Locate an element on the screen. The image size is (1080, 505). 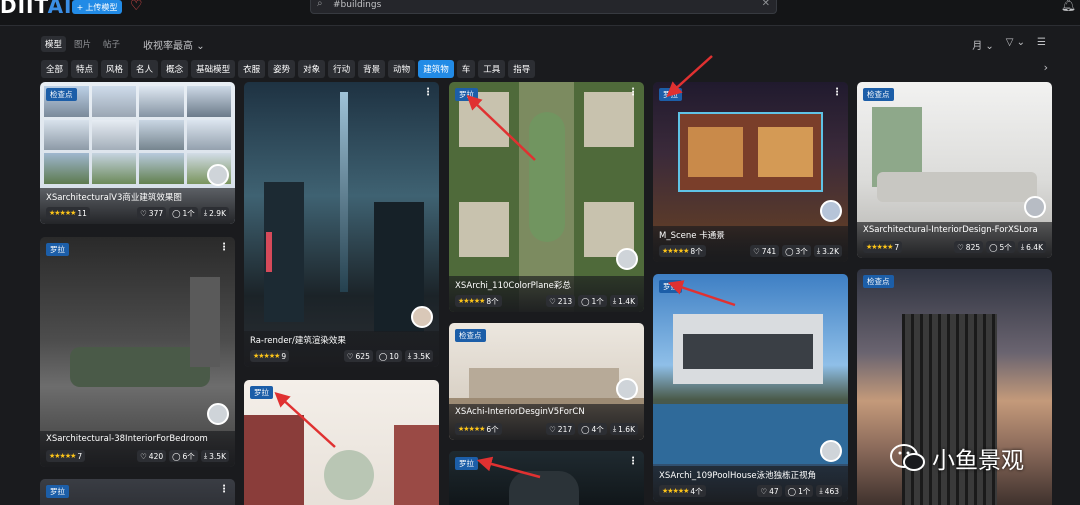
tag-guide: 指导 is located at coordinates (522, 69).